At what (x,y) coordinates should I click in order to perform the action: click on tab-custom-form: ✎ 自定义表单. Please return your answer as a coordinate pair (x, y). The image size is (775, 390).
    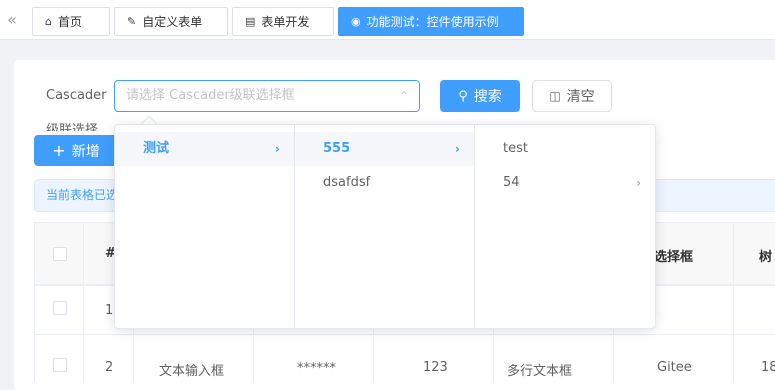
    Looking at the image, I should click on (171, 21).